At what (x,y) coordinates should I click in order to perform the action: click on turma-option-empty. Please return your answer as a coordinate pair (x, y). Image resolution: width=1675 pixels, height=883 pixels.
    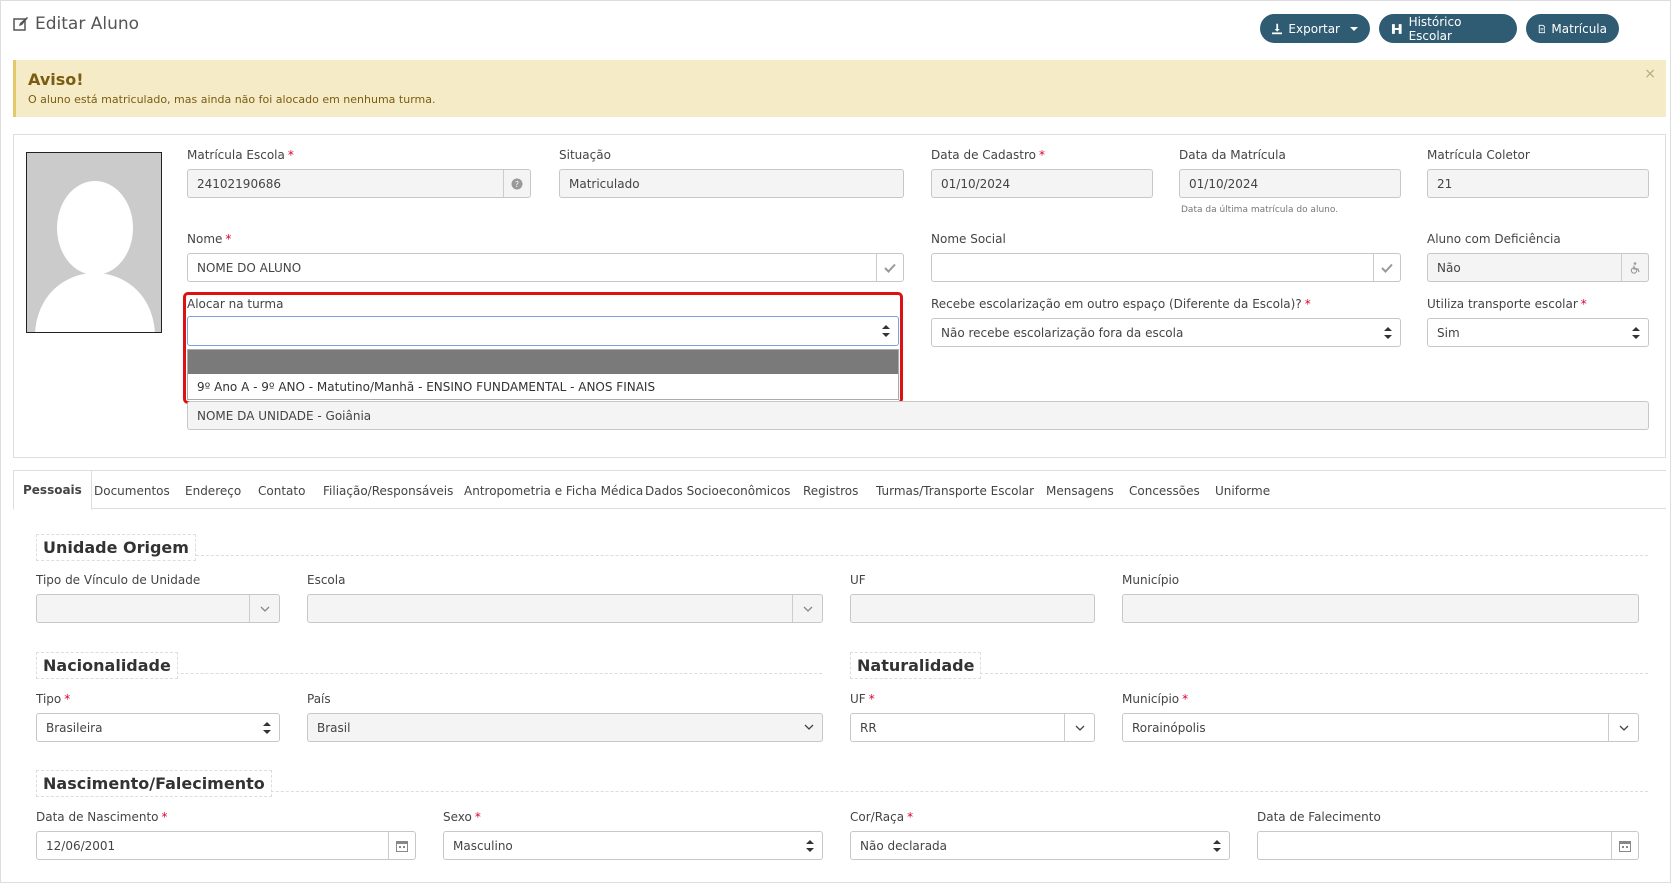
    Looking at the image, I should click on (543, 362).